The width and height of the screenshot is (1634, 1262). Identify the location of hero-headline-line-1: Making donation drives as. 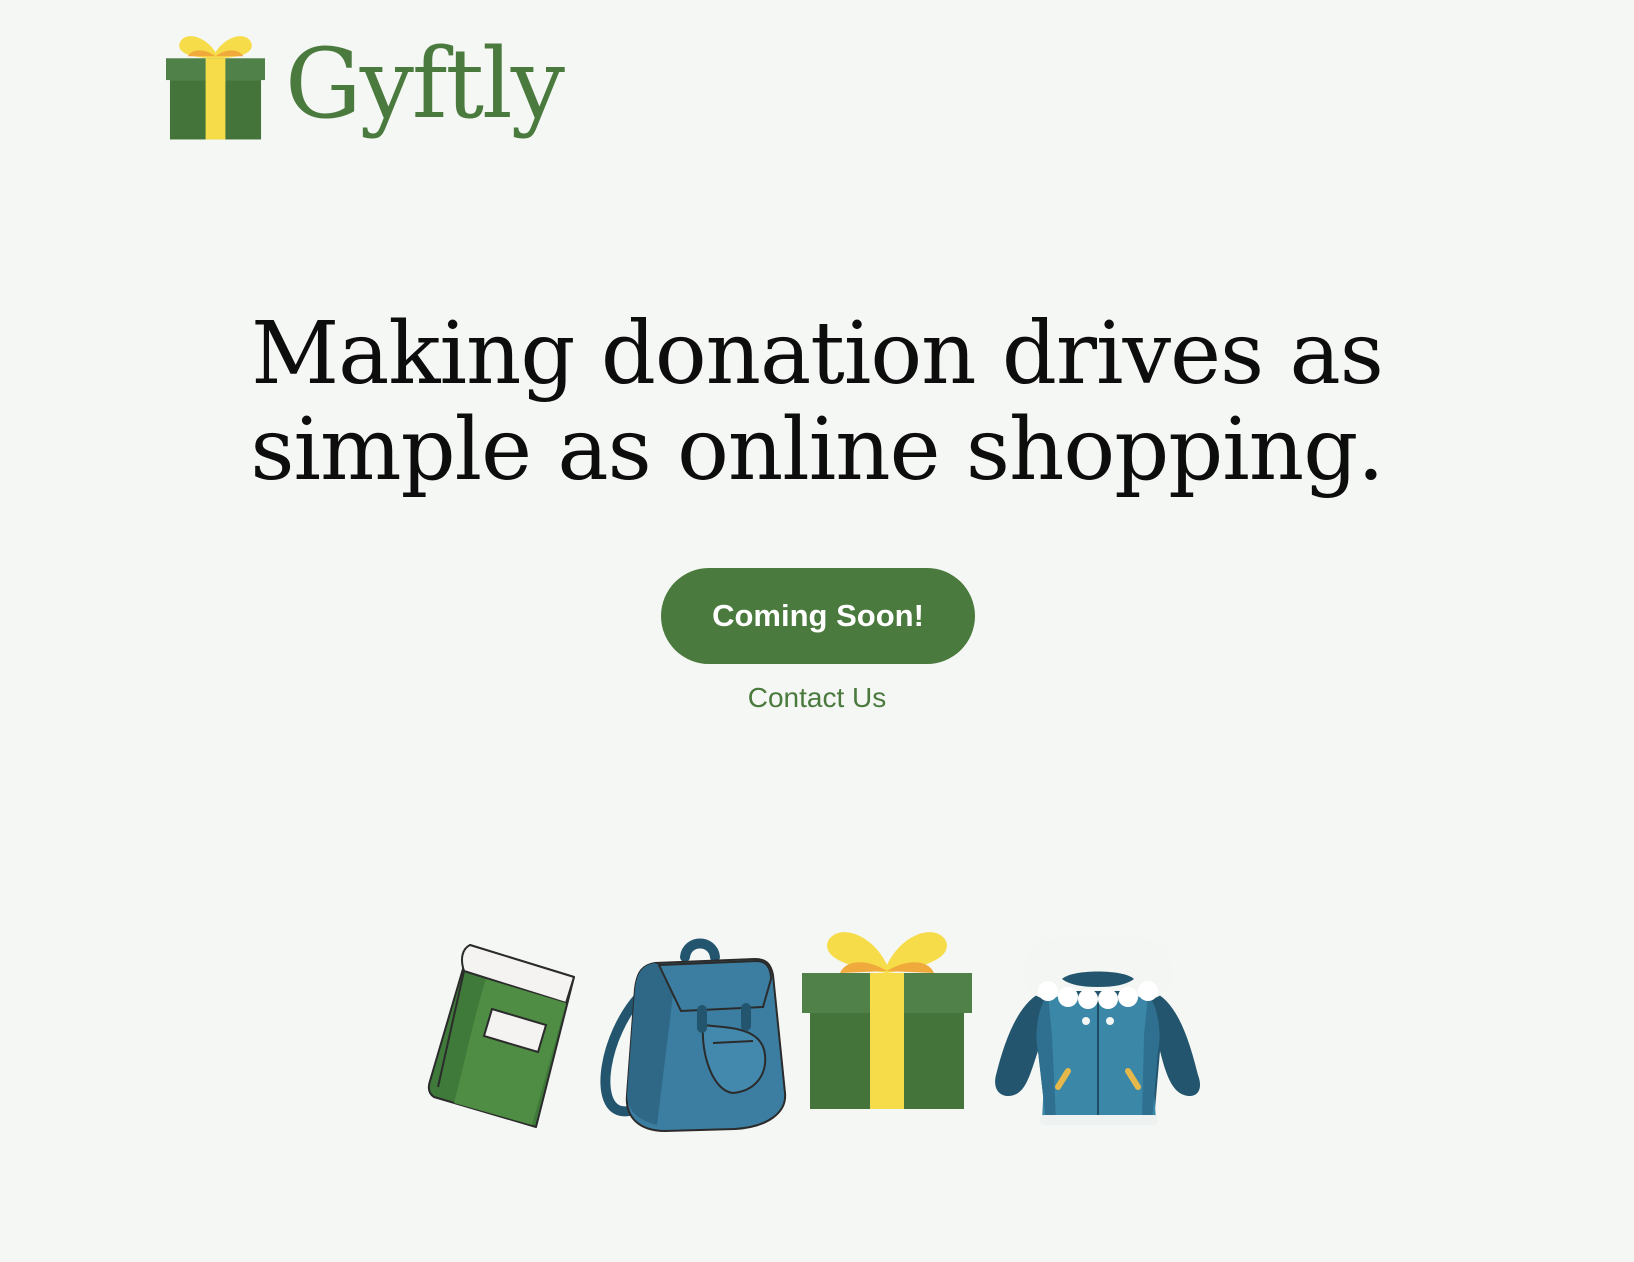
(817, 354).